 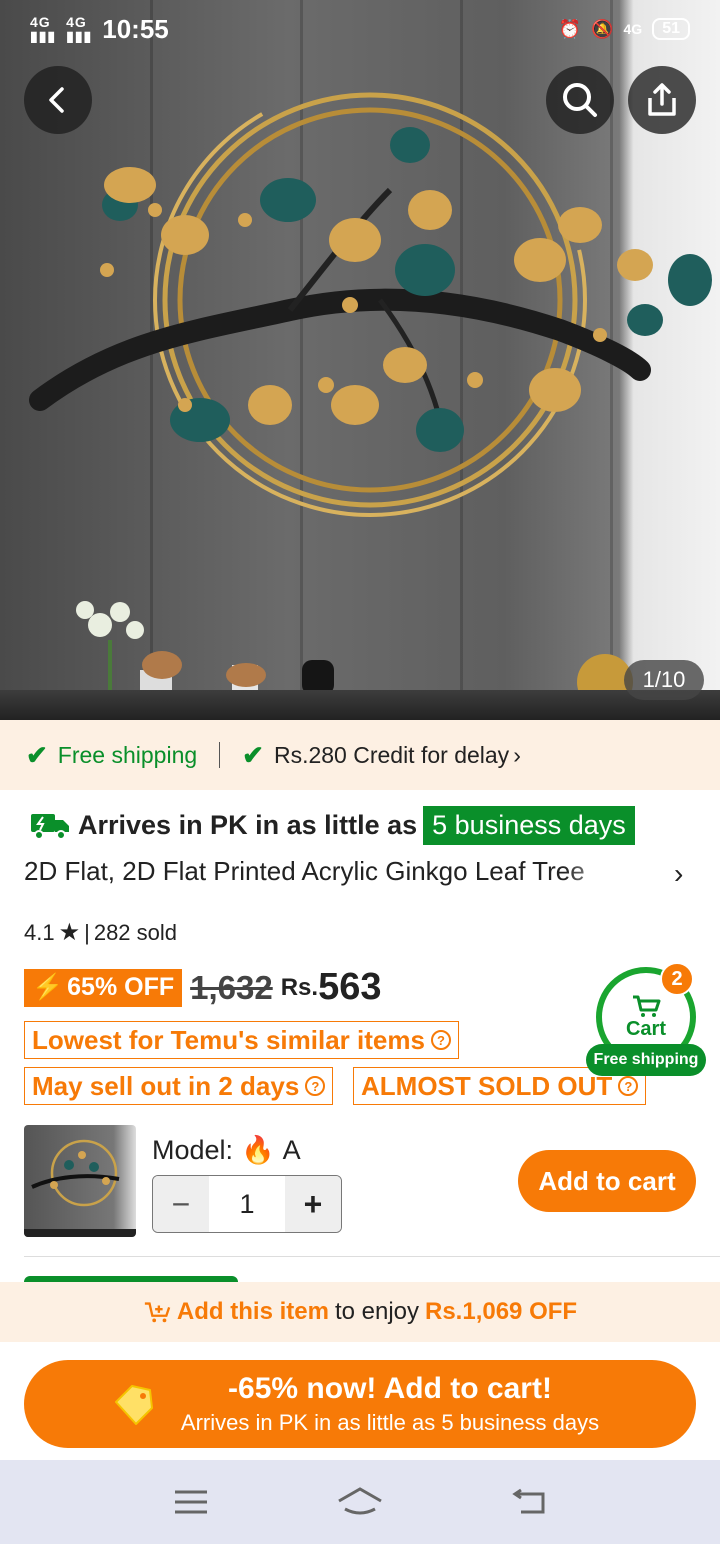 I want to click on battery-icon: 51, so click(x=671, y=29).